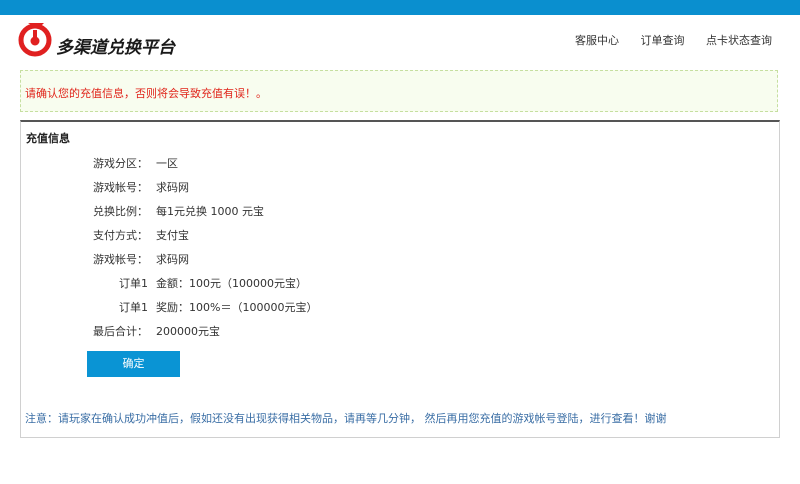 The height and width of the screenshot is (484, 800). Describe the element at coordinates (221, 163) in the screenshot. I see `info-row-game-zone: 游戏分区： 一区` at that location.